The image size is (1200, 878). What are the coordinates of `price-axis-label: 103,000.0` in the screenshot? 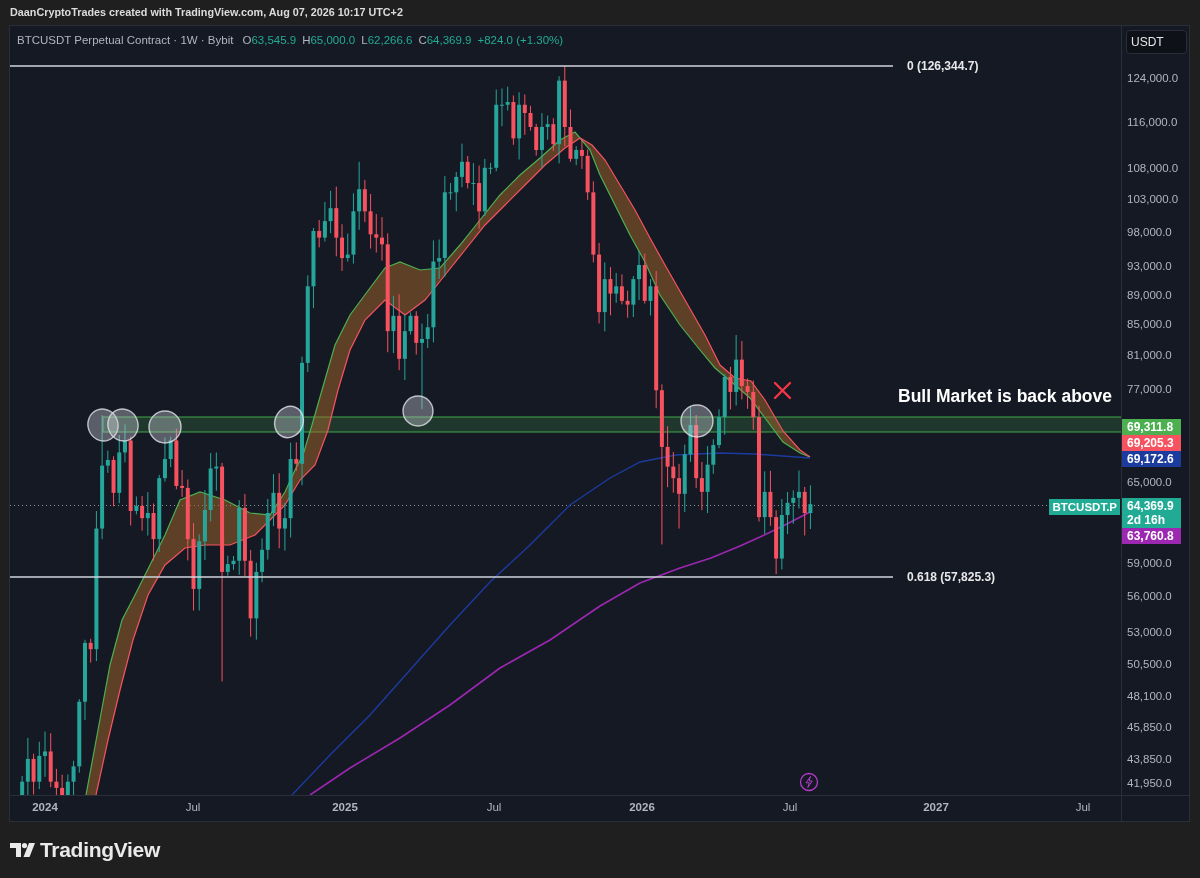 It's located at (1153, 199).